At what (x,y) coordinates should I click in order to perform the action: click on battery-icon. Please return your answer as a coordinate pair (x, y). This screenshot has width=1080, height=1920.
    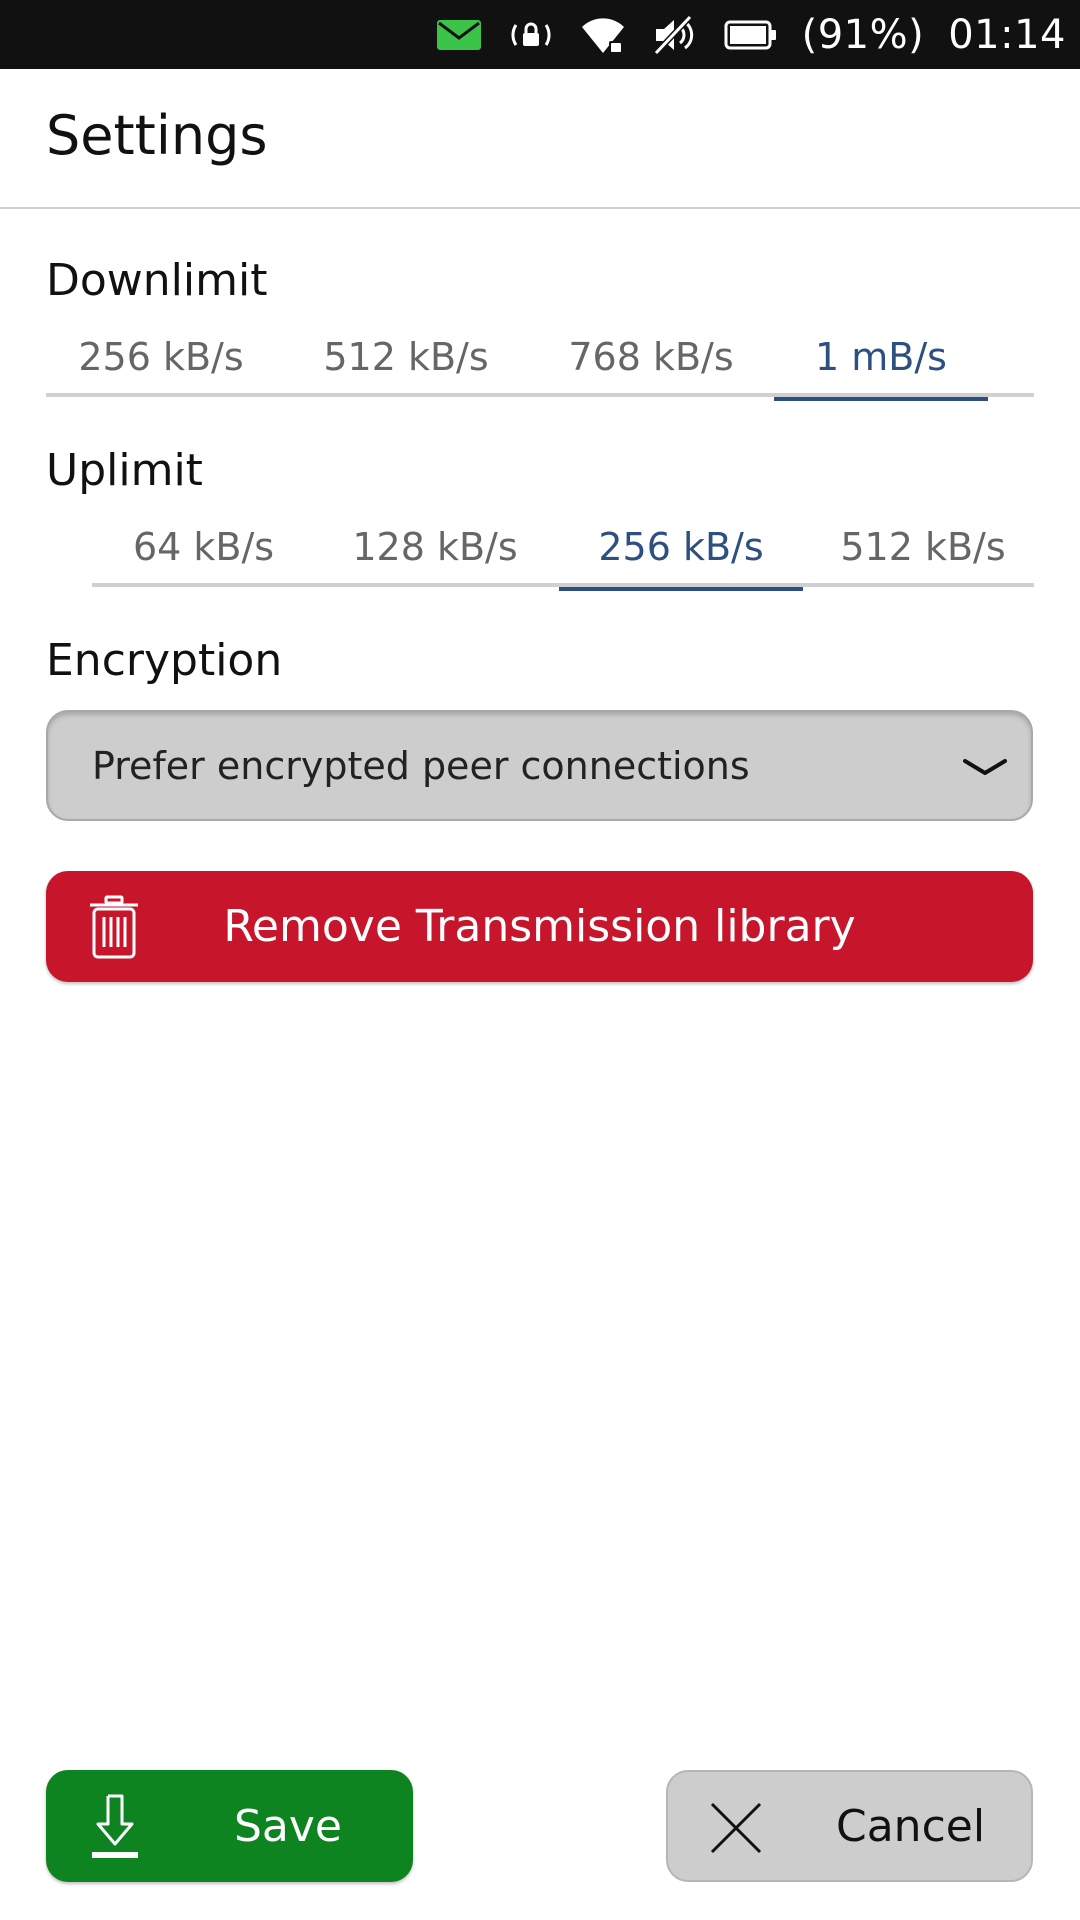
    Looking at the image, I should click on (751, 35).